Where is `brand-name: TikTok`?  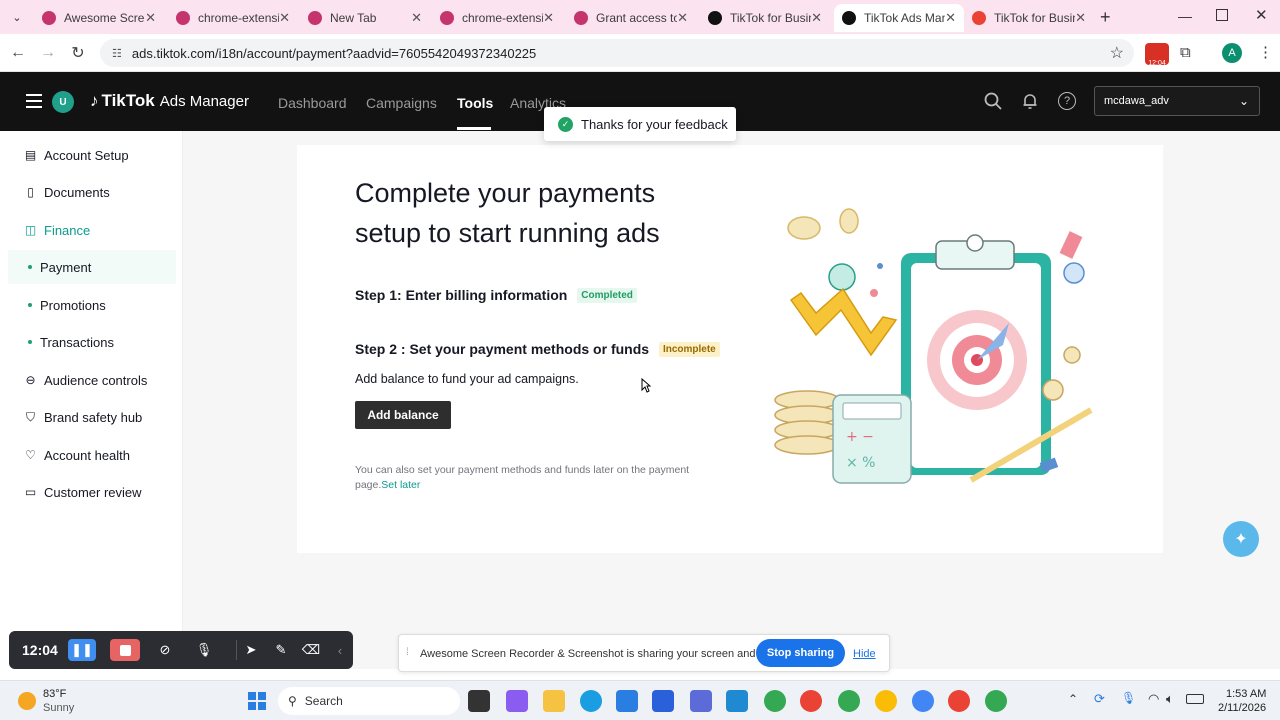 brand-name: TikTok is located at coordinates (128, 100).